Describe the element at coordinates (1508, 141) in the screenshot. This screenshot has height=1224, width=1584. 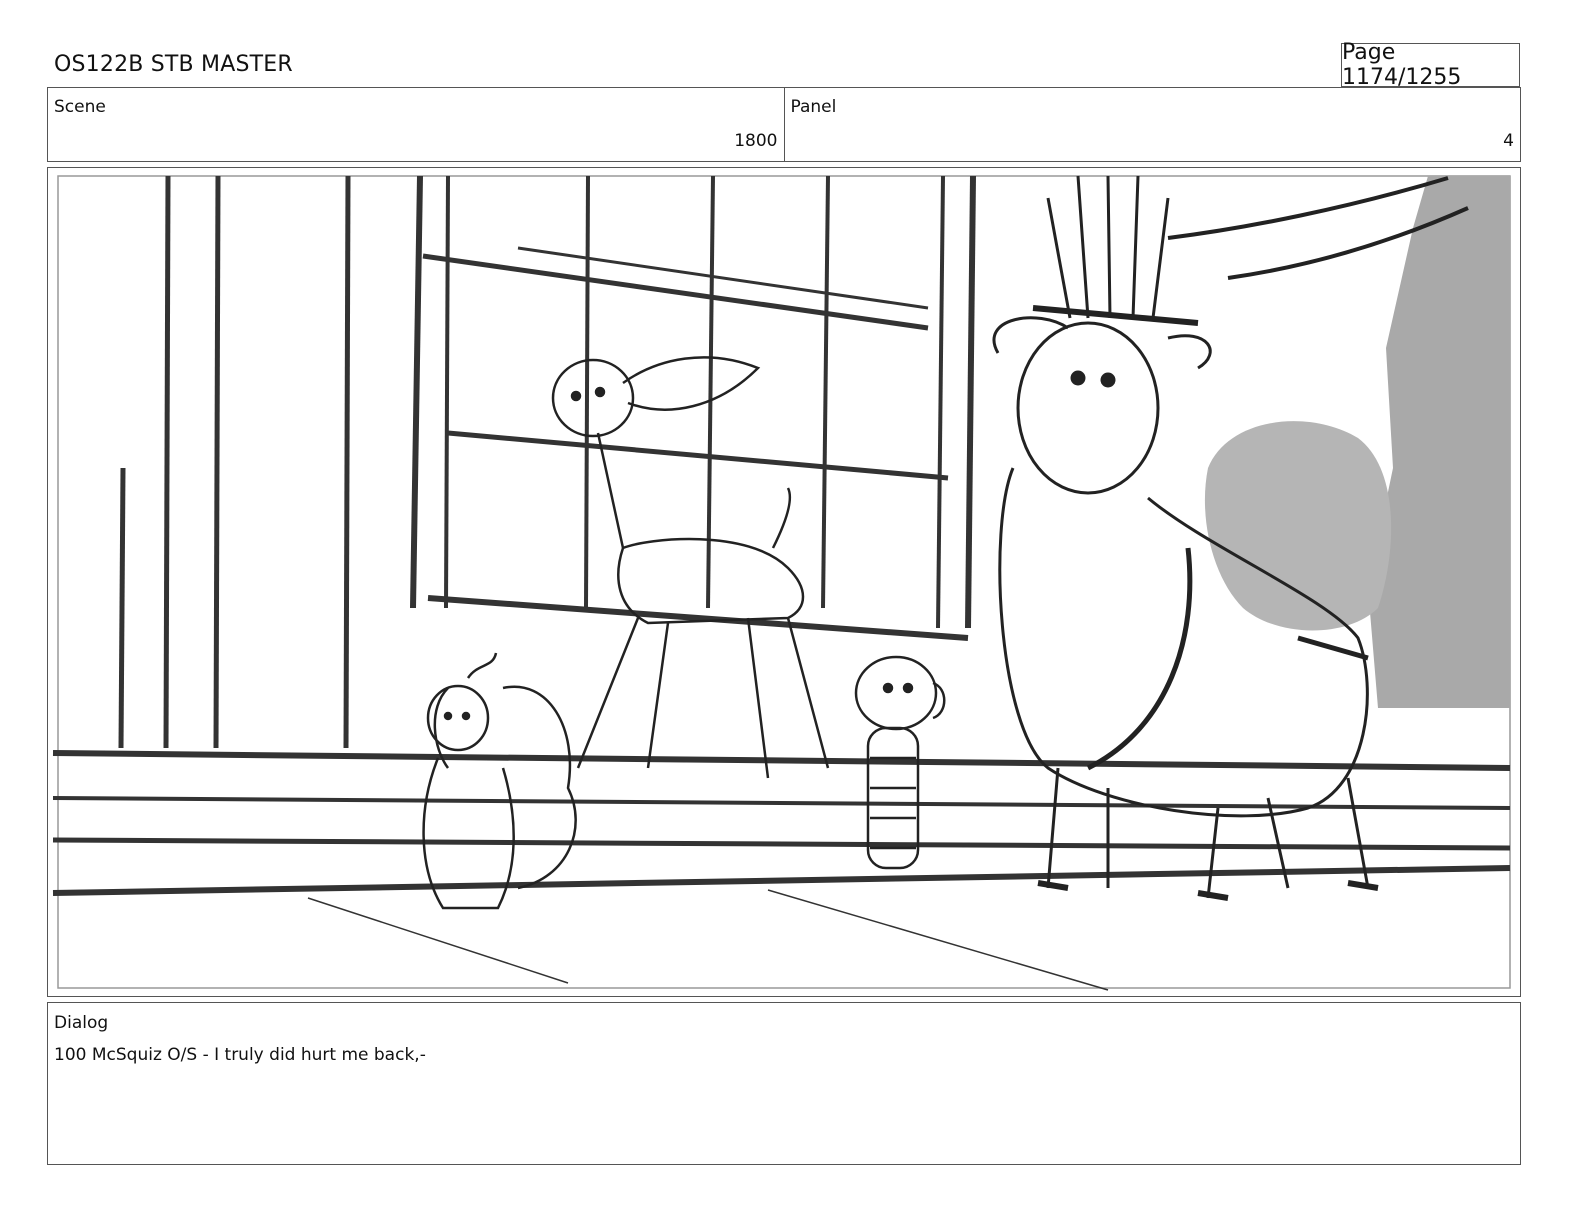
I see `panel-number: 4` at that location.